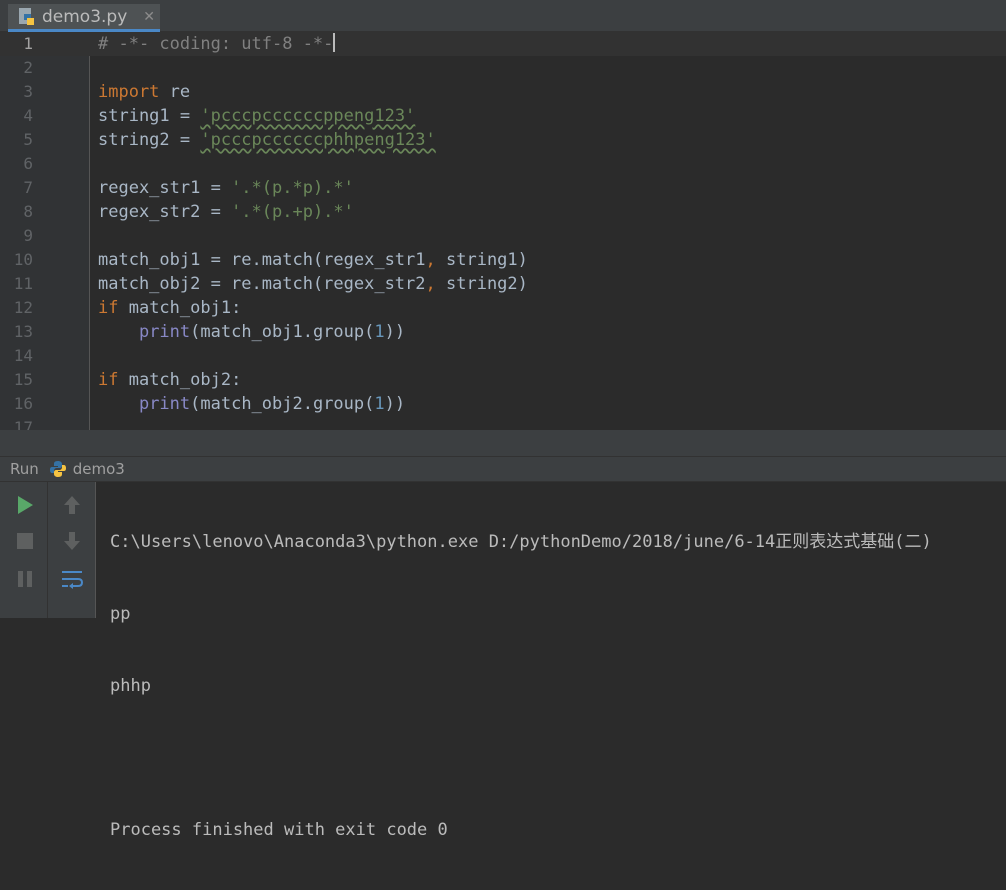 The width and height of the screenshot is (1006, 890). What do you see at coordinates (23, 331) in the screenshot?
I see `line-number: 13` at bounding box center [23, 331].